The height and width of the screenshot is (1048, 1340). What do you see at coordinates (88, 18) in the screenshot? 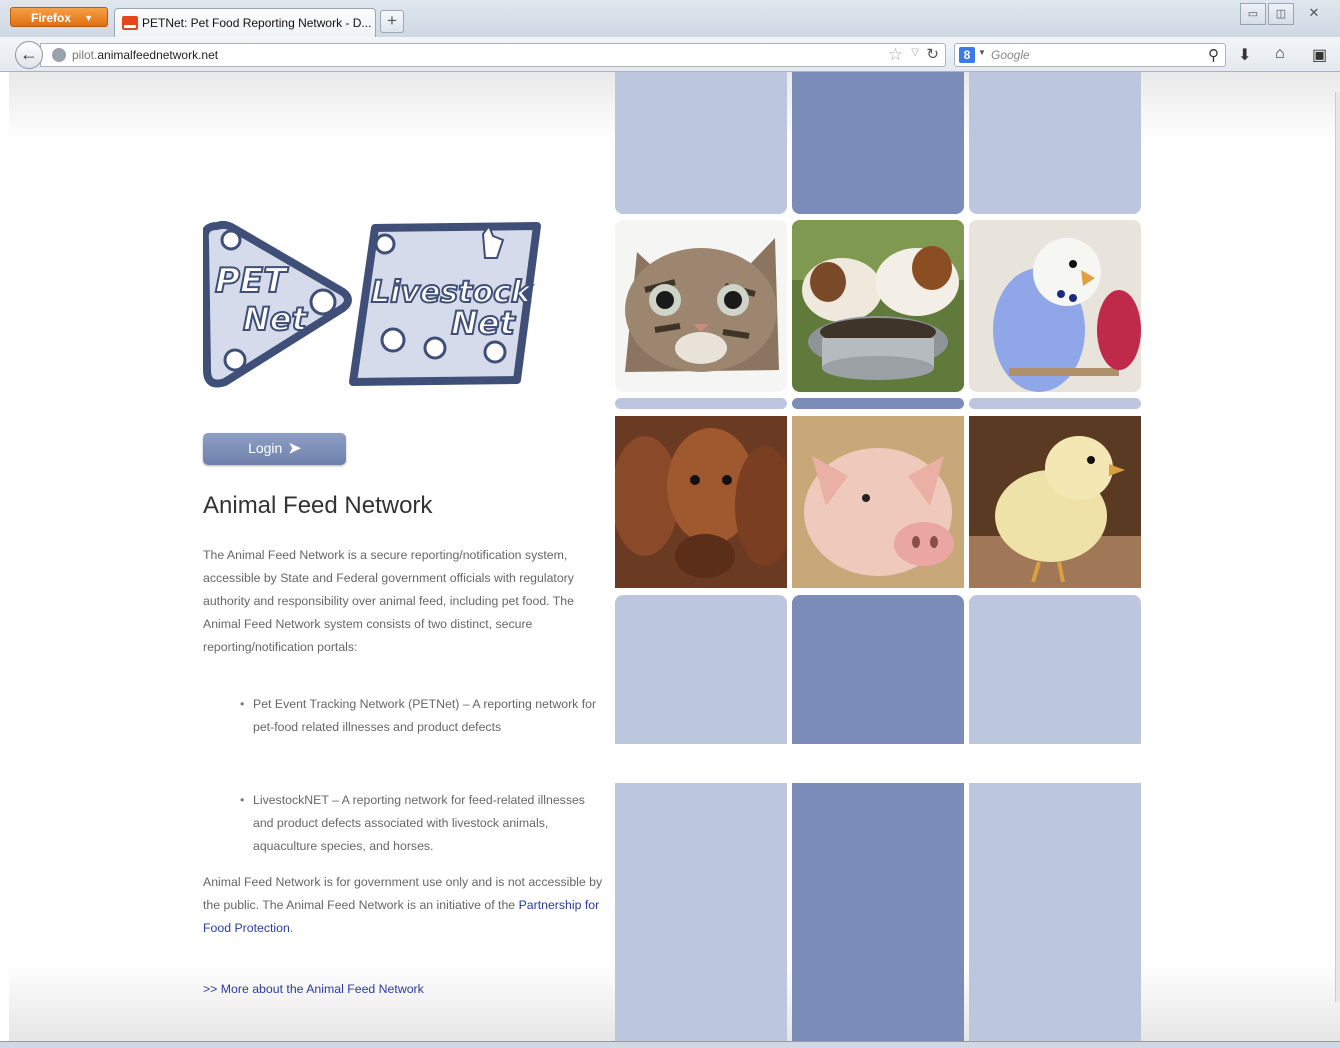
I see `chevron-down-icon: ▼` at bounding box center [88, 18].